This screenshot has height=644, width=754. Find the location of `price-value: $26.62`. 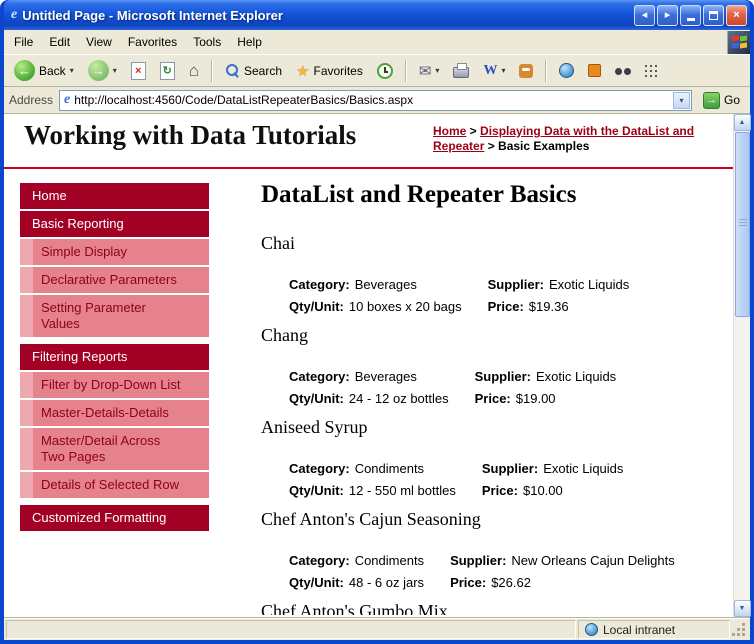

price-value: $26.62 is located at coordinates (511, 582).